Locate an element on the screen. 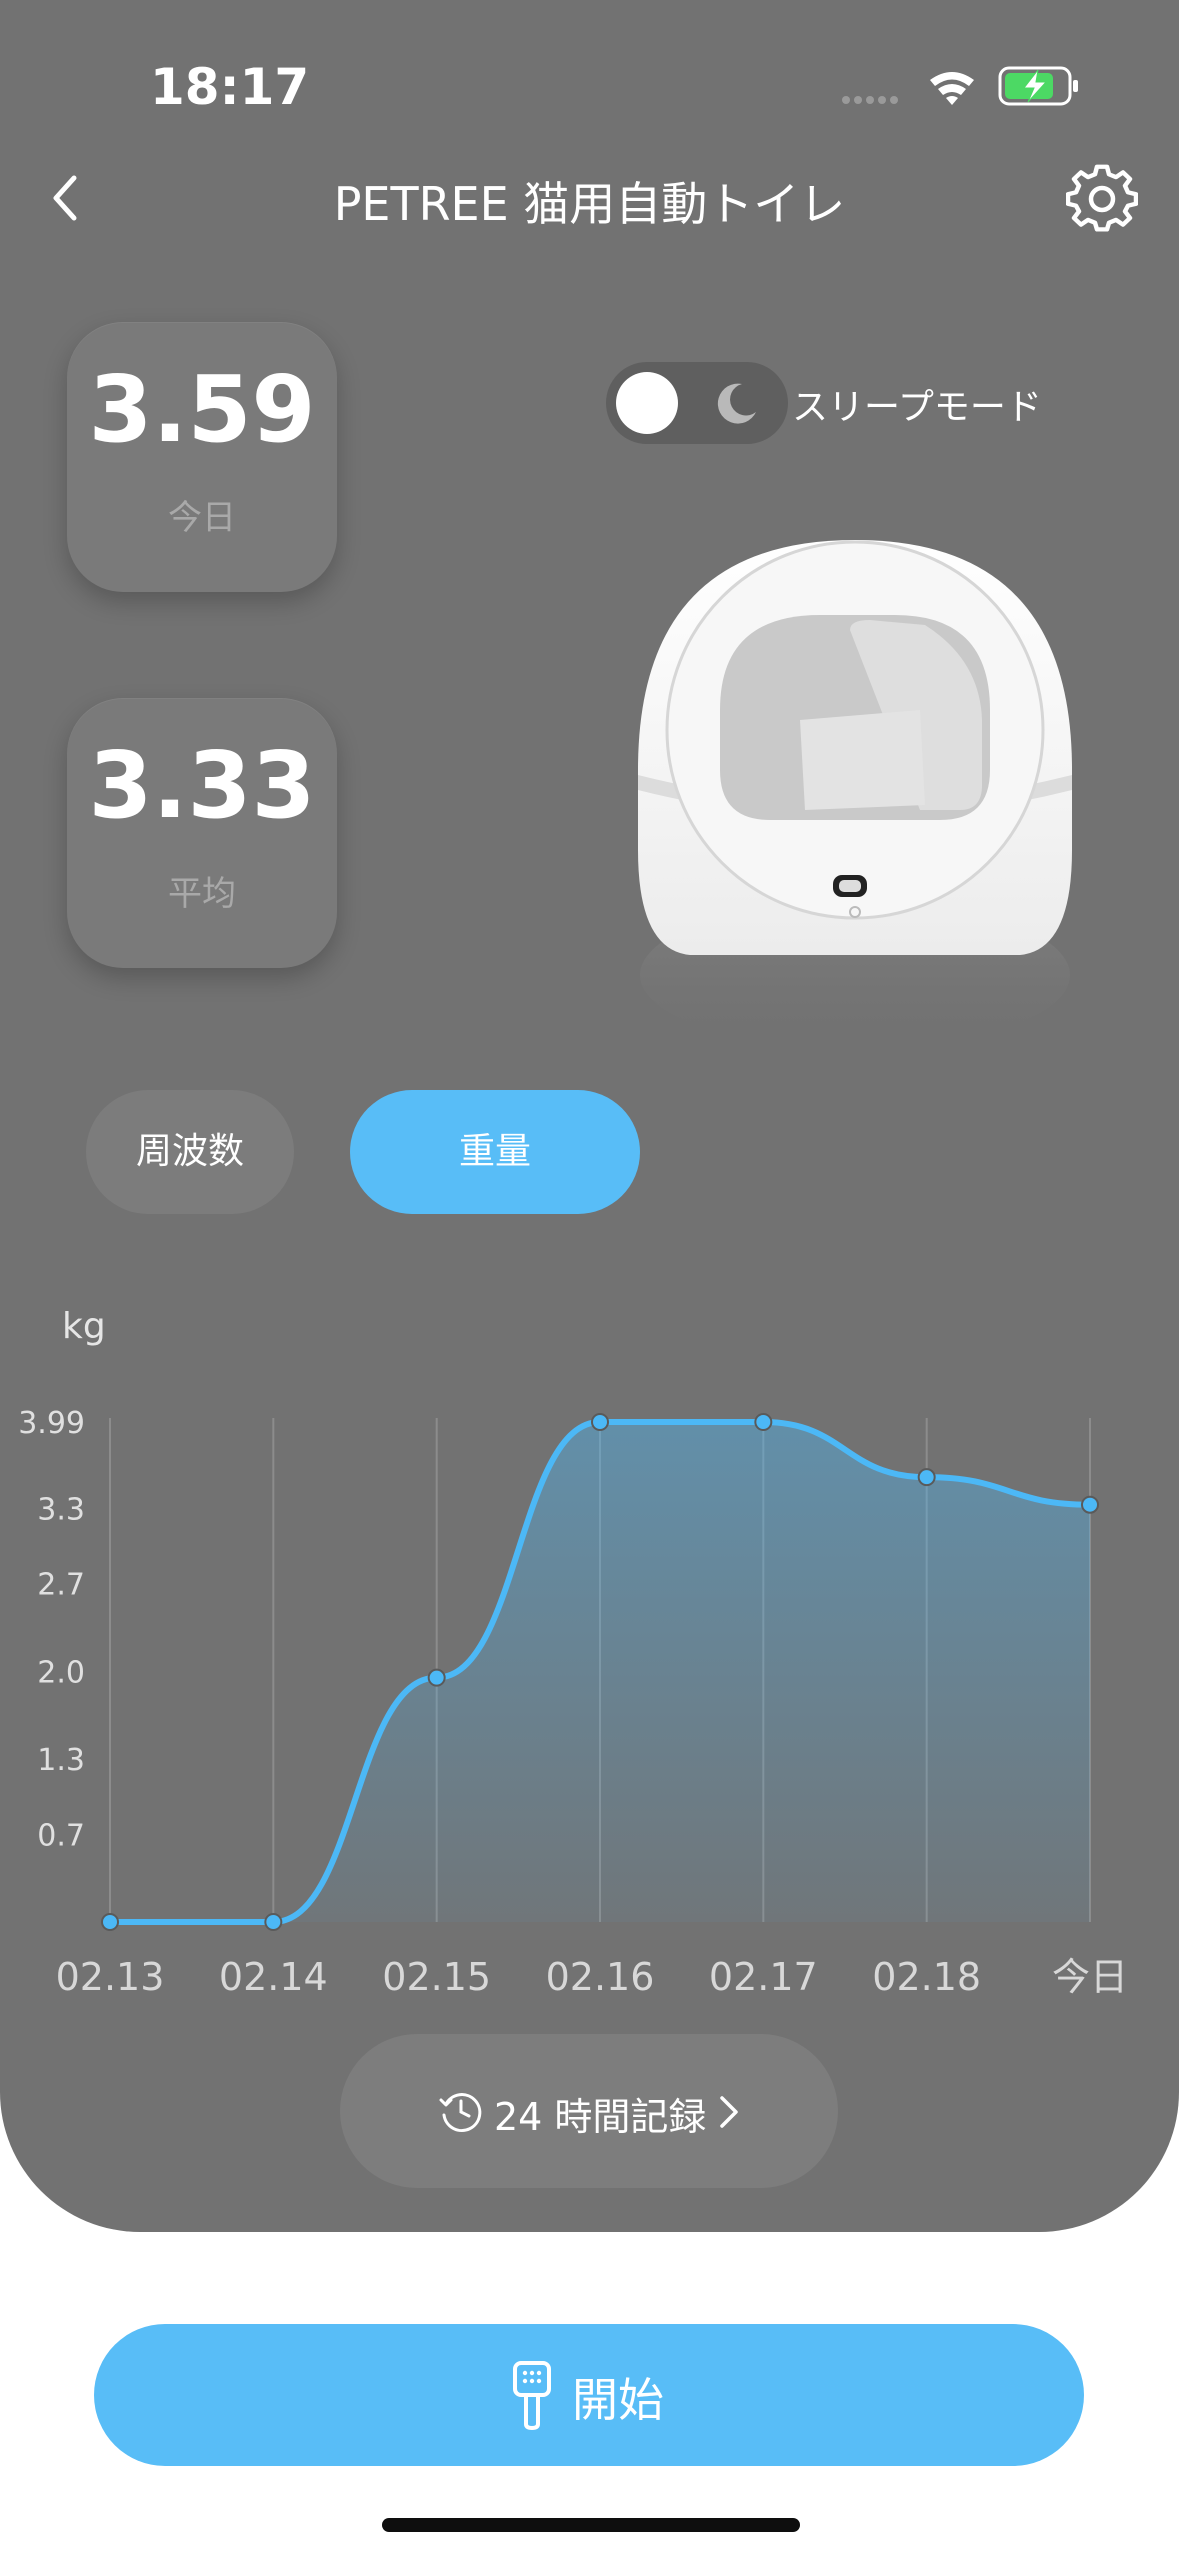  toggle-knob is located at coordinates (647, 403).